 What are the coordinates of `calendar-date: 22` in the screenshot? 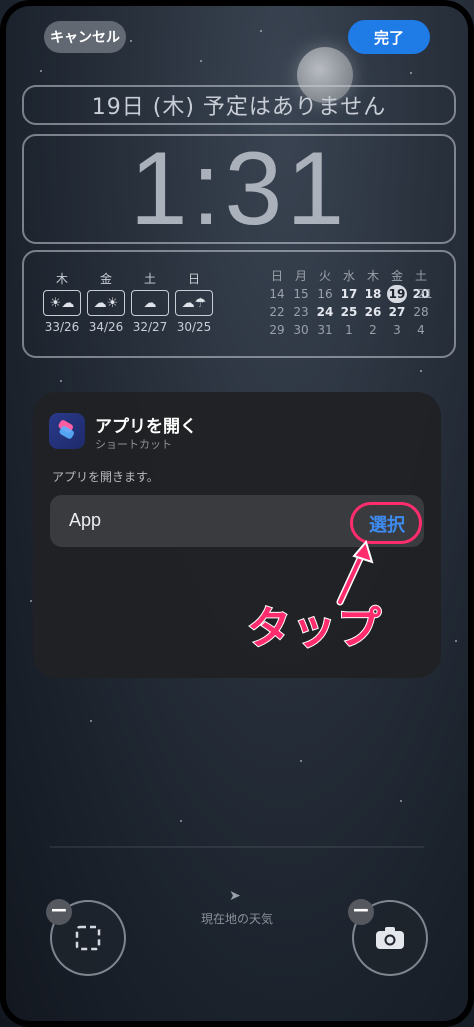 It's located at (277, 312).